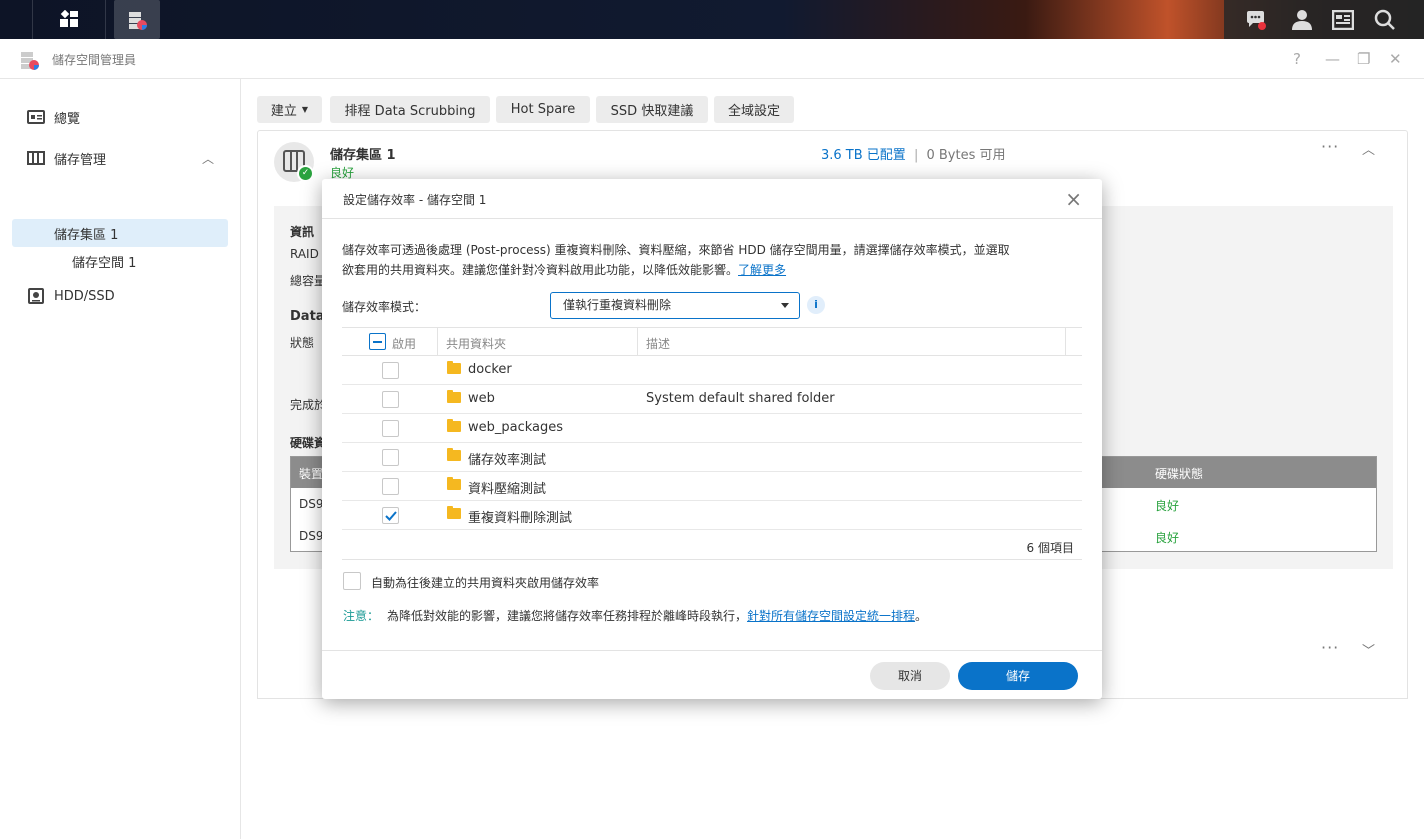  I want to click on close-icon: ×, so click(1073, 199).